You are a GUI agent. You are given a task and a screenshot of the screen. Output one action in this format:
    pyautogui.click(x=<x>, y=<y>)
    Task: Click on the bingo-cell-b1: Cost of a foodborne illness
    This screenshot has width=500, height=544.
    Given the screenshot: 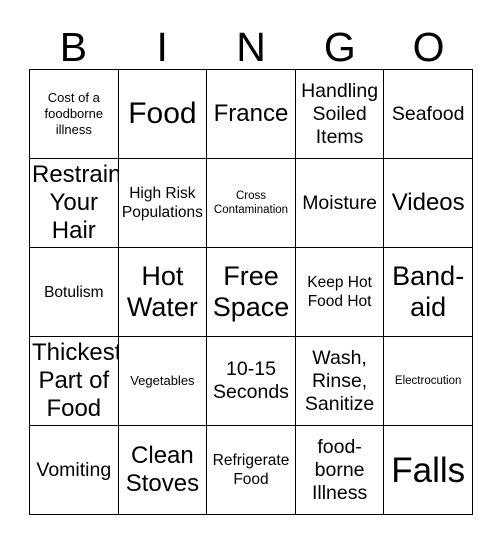 What is the action you would take?
    pyautogui.click(x=74, y=114)
    